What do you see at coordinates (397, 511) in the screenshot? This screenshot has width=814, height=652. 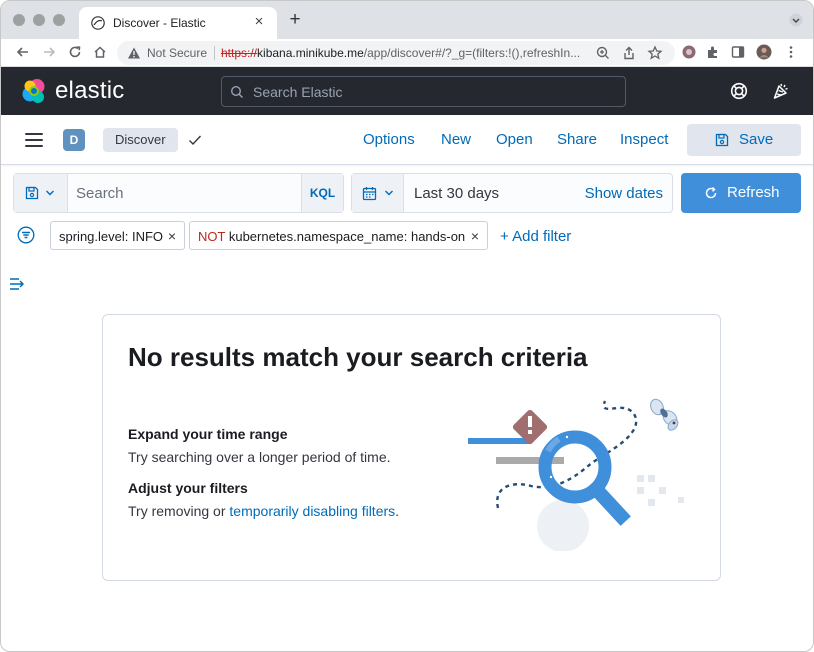 I see `adjust-filters-suffix: .` at bounding box center [397, 511].